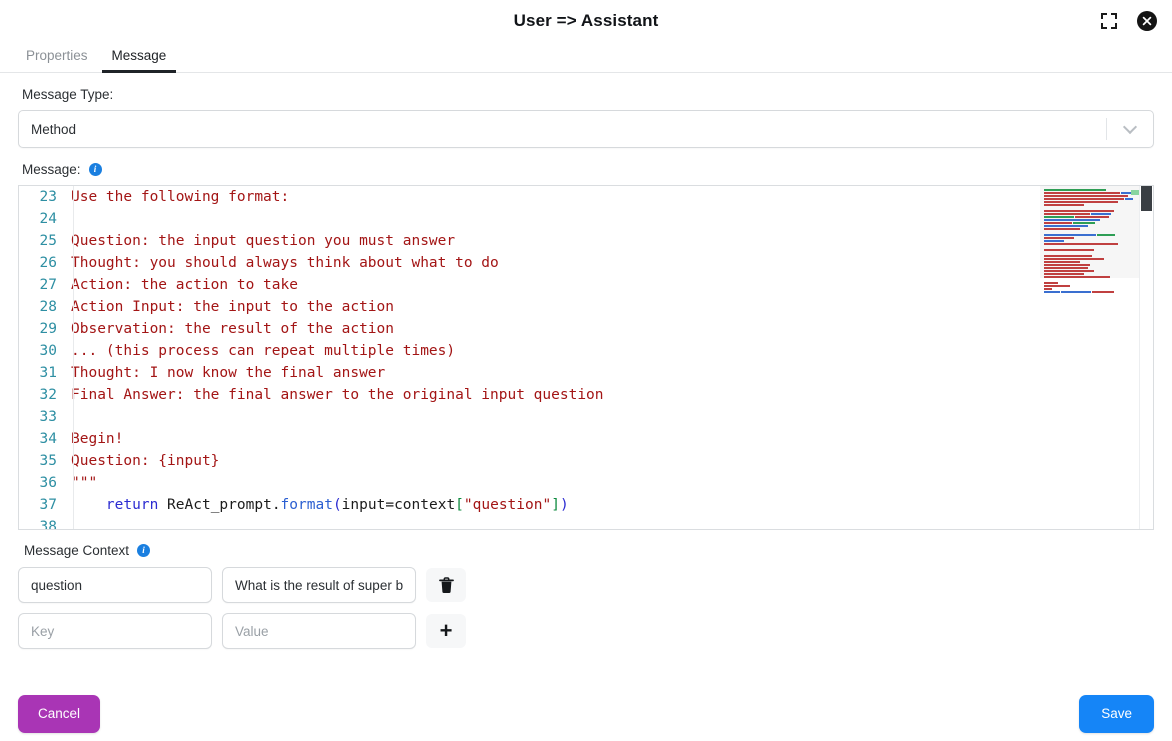 The image size is (1172, 741). What do you see at coordinates (586, 129) in the screenshot?
I see `message-type-select: Method` at bounding box center [586, 129].